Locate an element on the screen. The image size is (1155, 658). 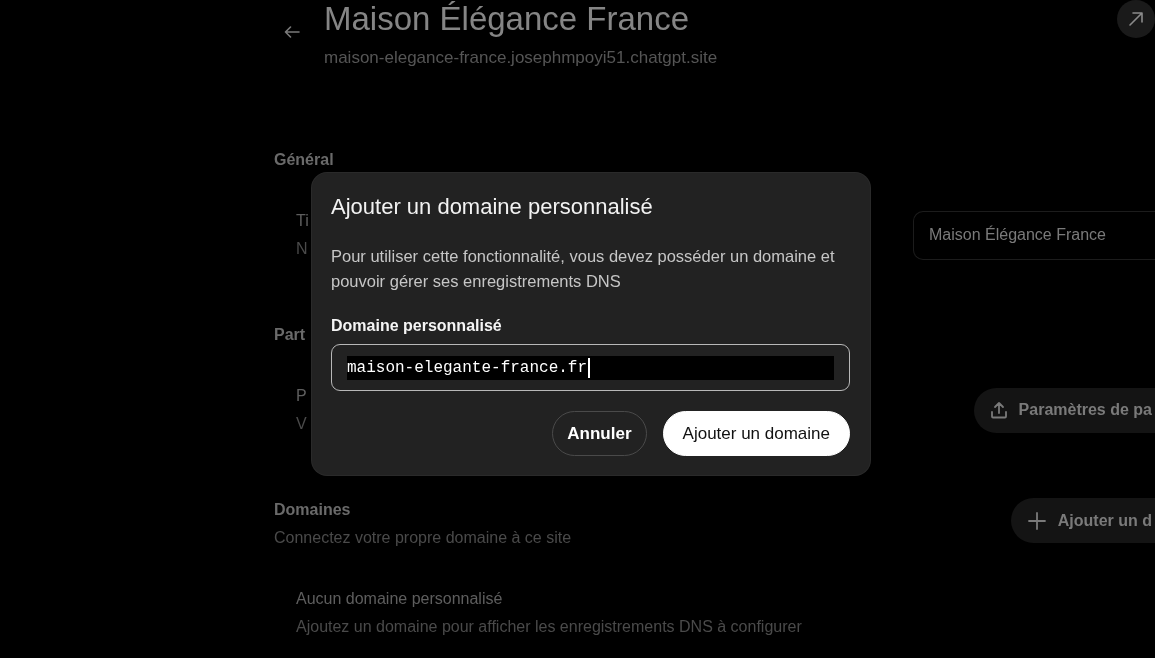
setting-description: Ajoutez un domaine pour afficher les enregistrements DNS à configurer is located at coordinates (549, 627).